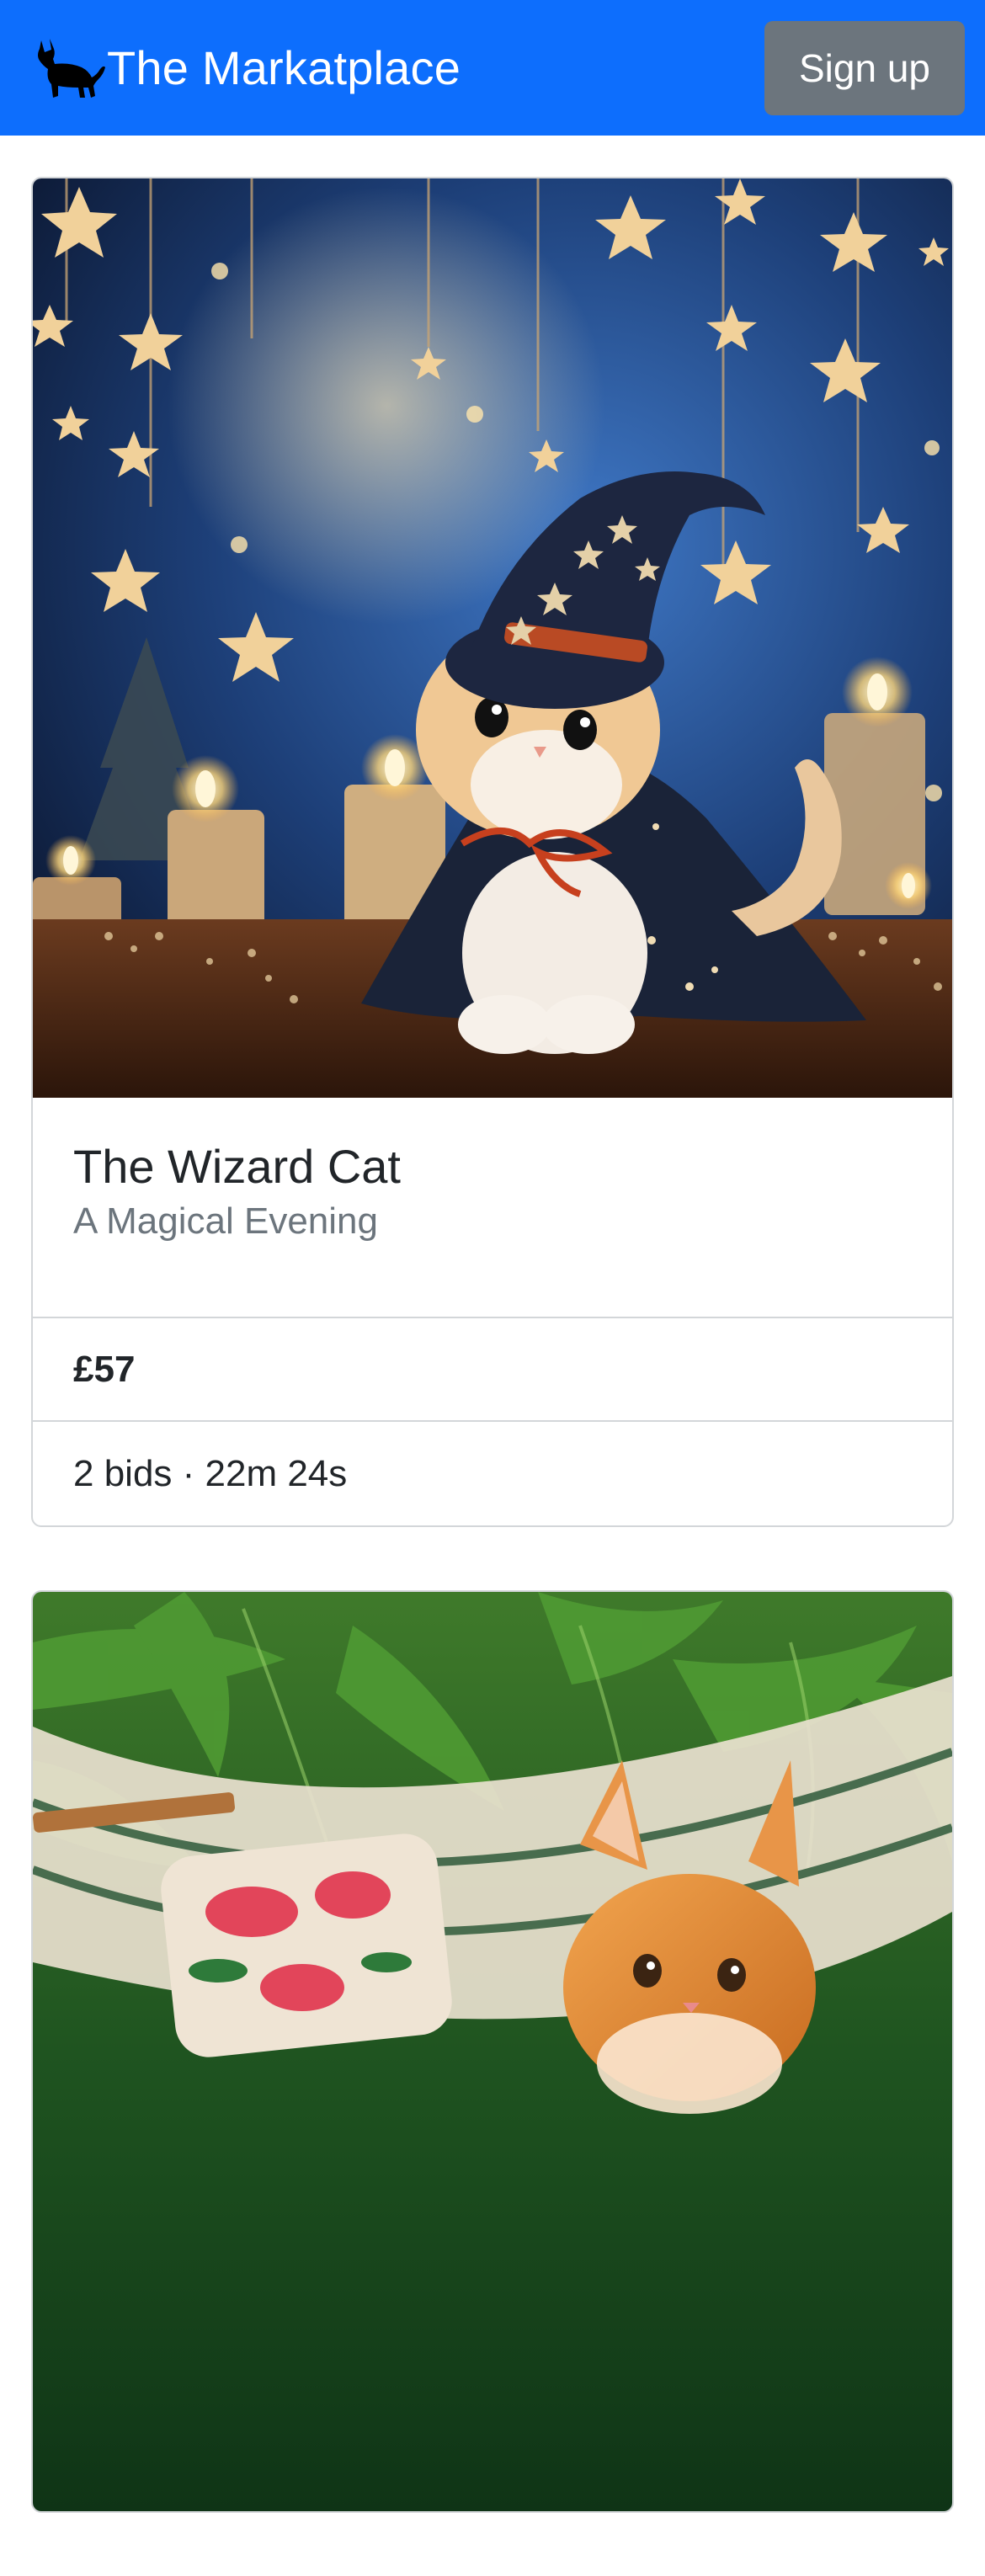 Image resolution: width=985 pixels, height=2576 pixels. What do you see at coordinates (225, 1221) in the screenshot?
I see `listing-subtitle: A Magical Evening` at bounding box center [225, 1221].